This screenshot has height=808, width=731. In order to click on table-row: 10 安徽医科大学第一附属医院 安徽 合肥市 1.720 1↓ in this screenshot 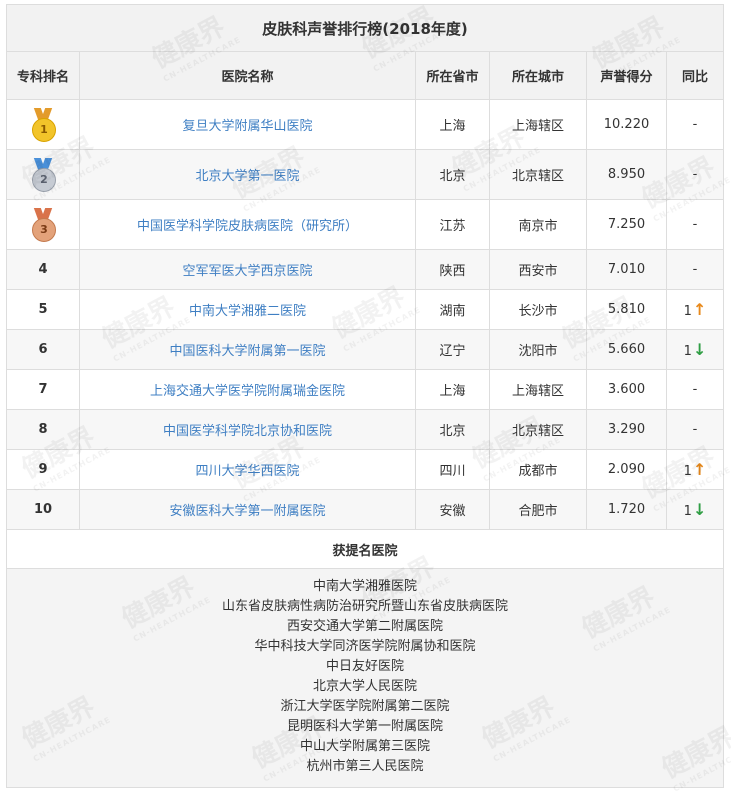, I will do `click(365, 509)`.